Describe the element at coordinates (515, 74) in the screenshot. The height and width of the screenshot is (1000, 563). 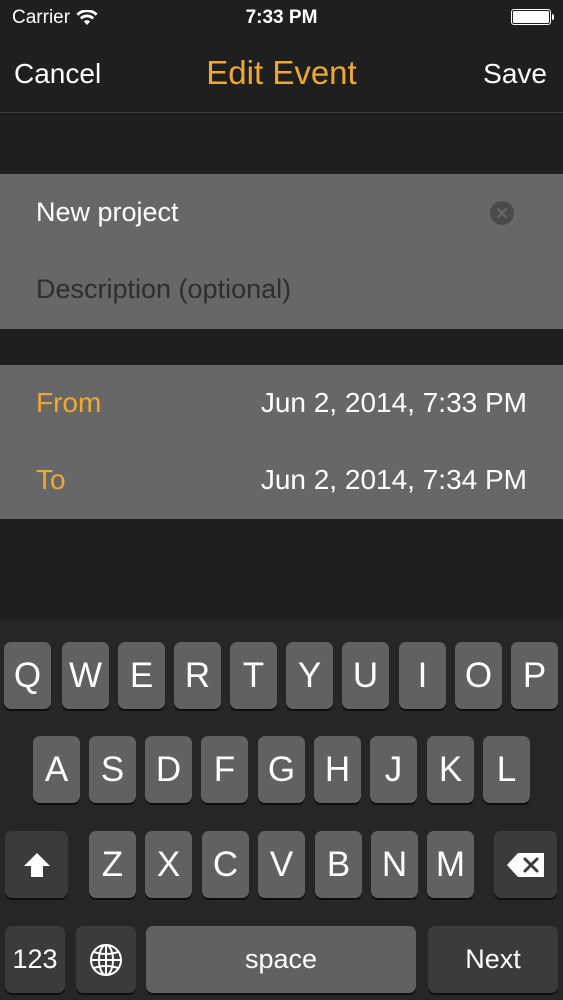
I see `save-button: Save` at that location.